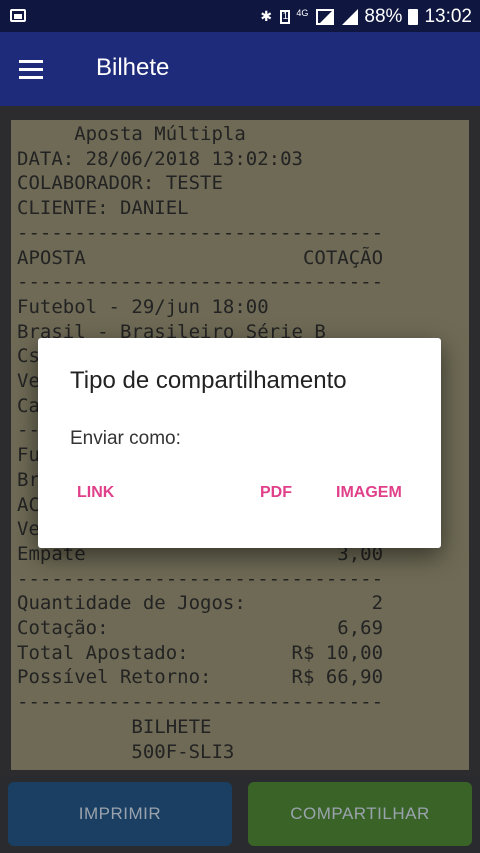 The image size is (480, 853). Describe the element at coordinates (200, 603) in the screenshot. I see `receipt-line: Quantidade de Jogos: 2` at that location.